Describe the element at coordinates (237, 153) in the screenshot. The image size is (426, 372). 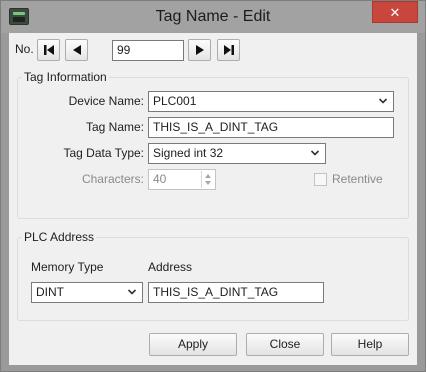
I see `tag-data-type-select: Signed int 32` at that location.